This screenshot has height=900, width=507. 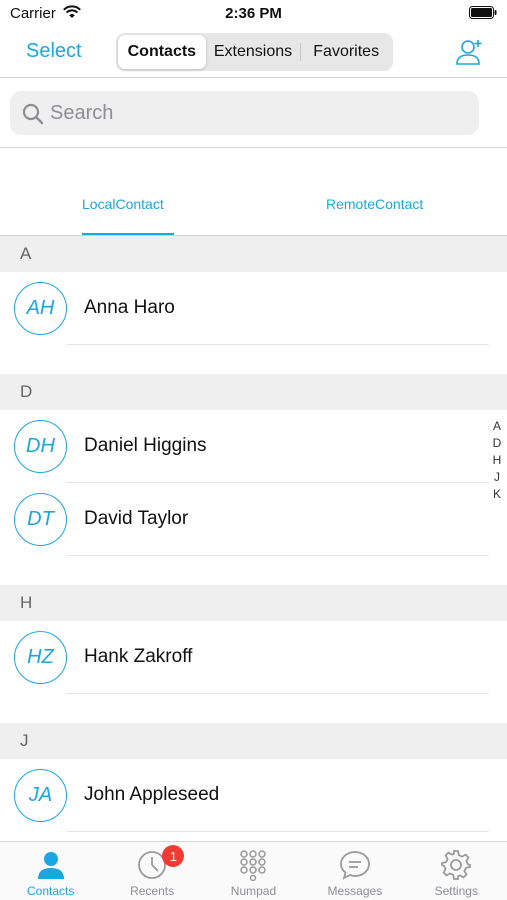 What do you see at coordinates (497, 494) in the screenshot?
I see `index-letter-k: K` at bounding box center [497, 494].